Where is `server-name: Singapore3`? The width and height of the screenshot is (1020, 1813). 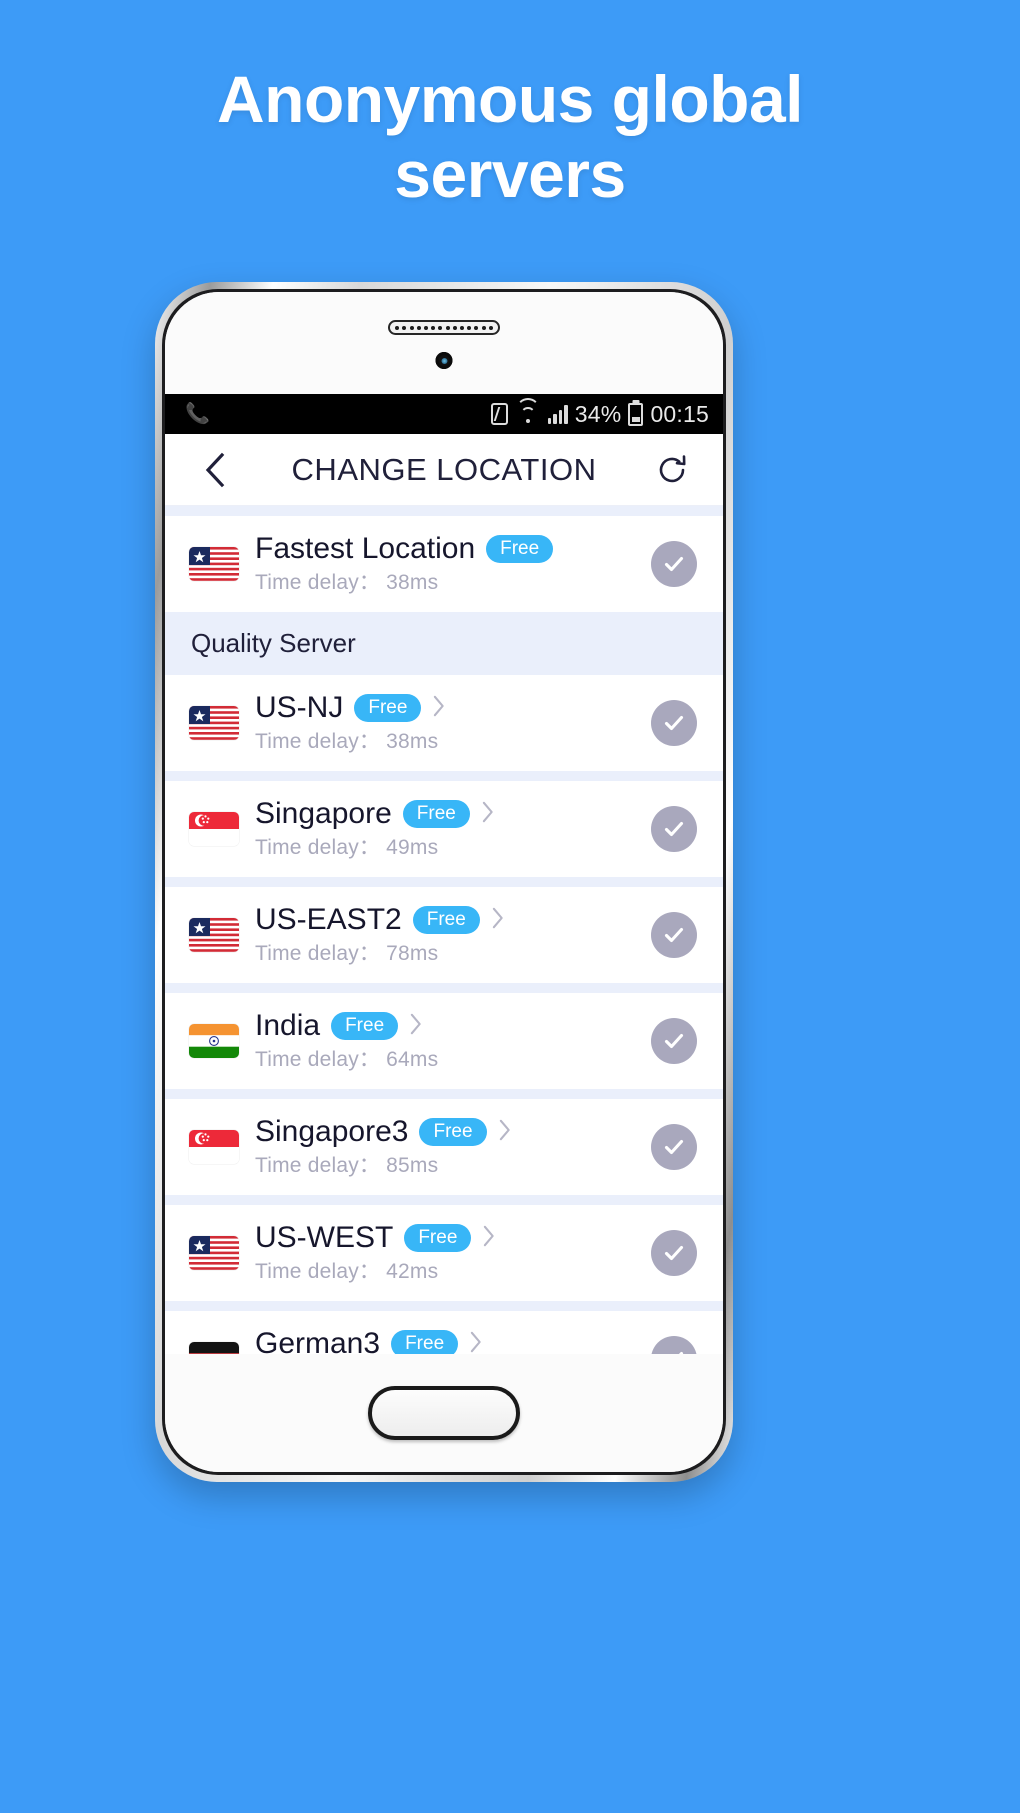 server-name: Singapore3 is located at coordinates (332, 1131).